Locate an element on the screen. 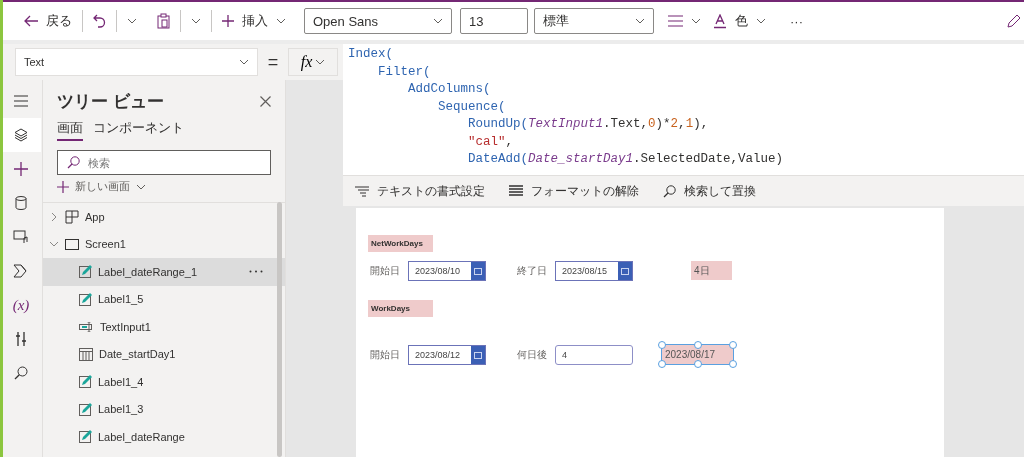  formula-tool-button: 検索して置換 is located at coordinates (709, 191).